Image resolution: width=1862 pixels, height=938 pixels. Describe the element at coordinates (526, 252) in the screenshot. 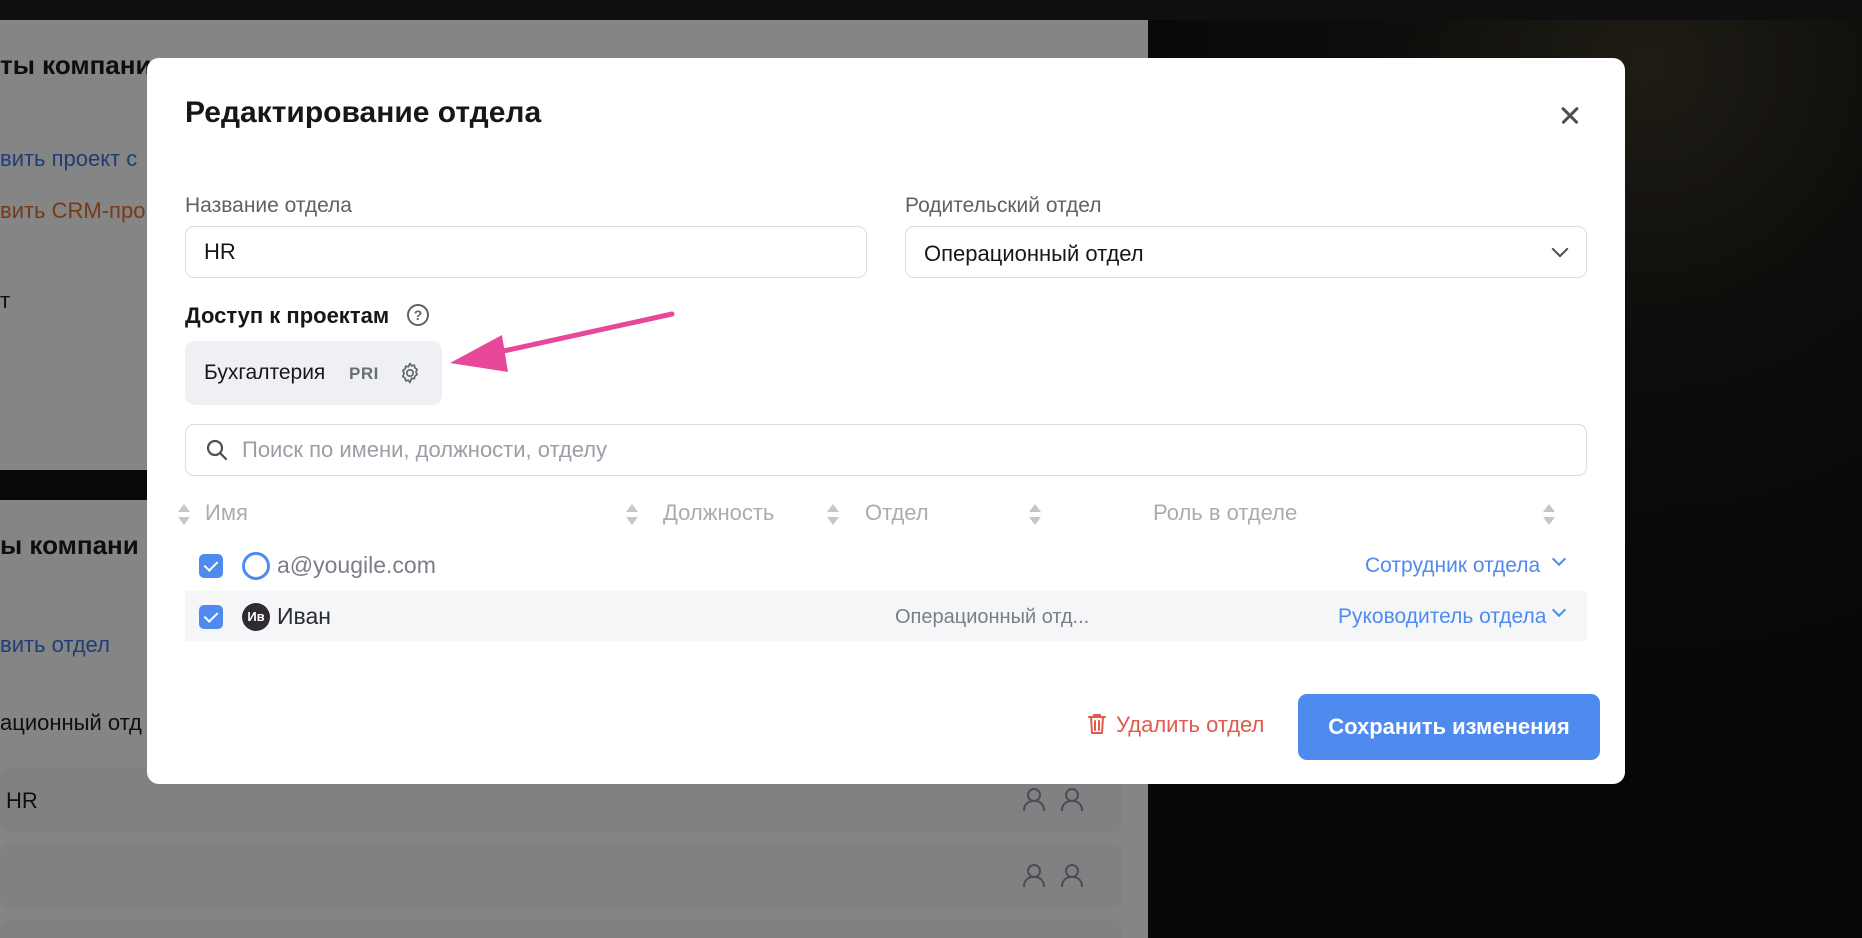

I see `department-name-input` at that location.